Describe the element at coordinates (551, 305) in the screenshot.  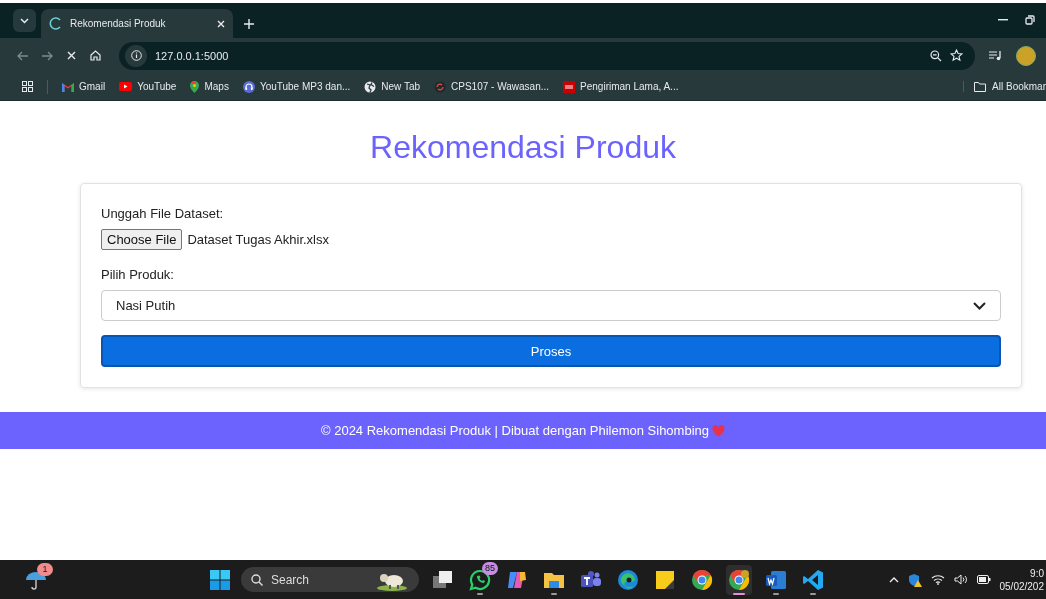
I see `product-select: Nasi Putih` at that location.